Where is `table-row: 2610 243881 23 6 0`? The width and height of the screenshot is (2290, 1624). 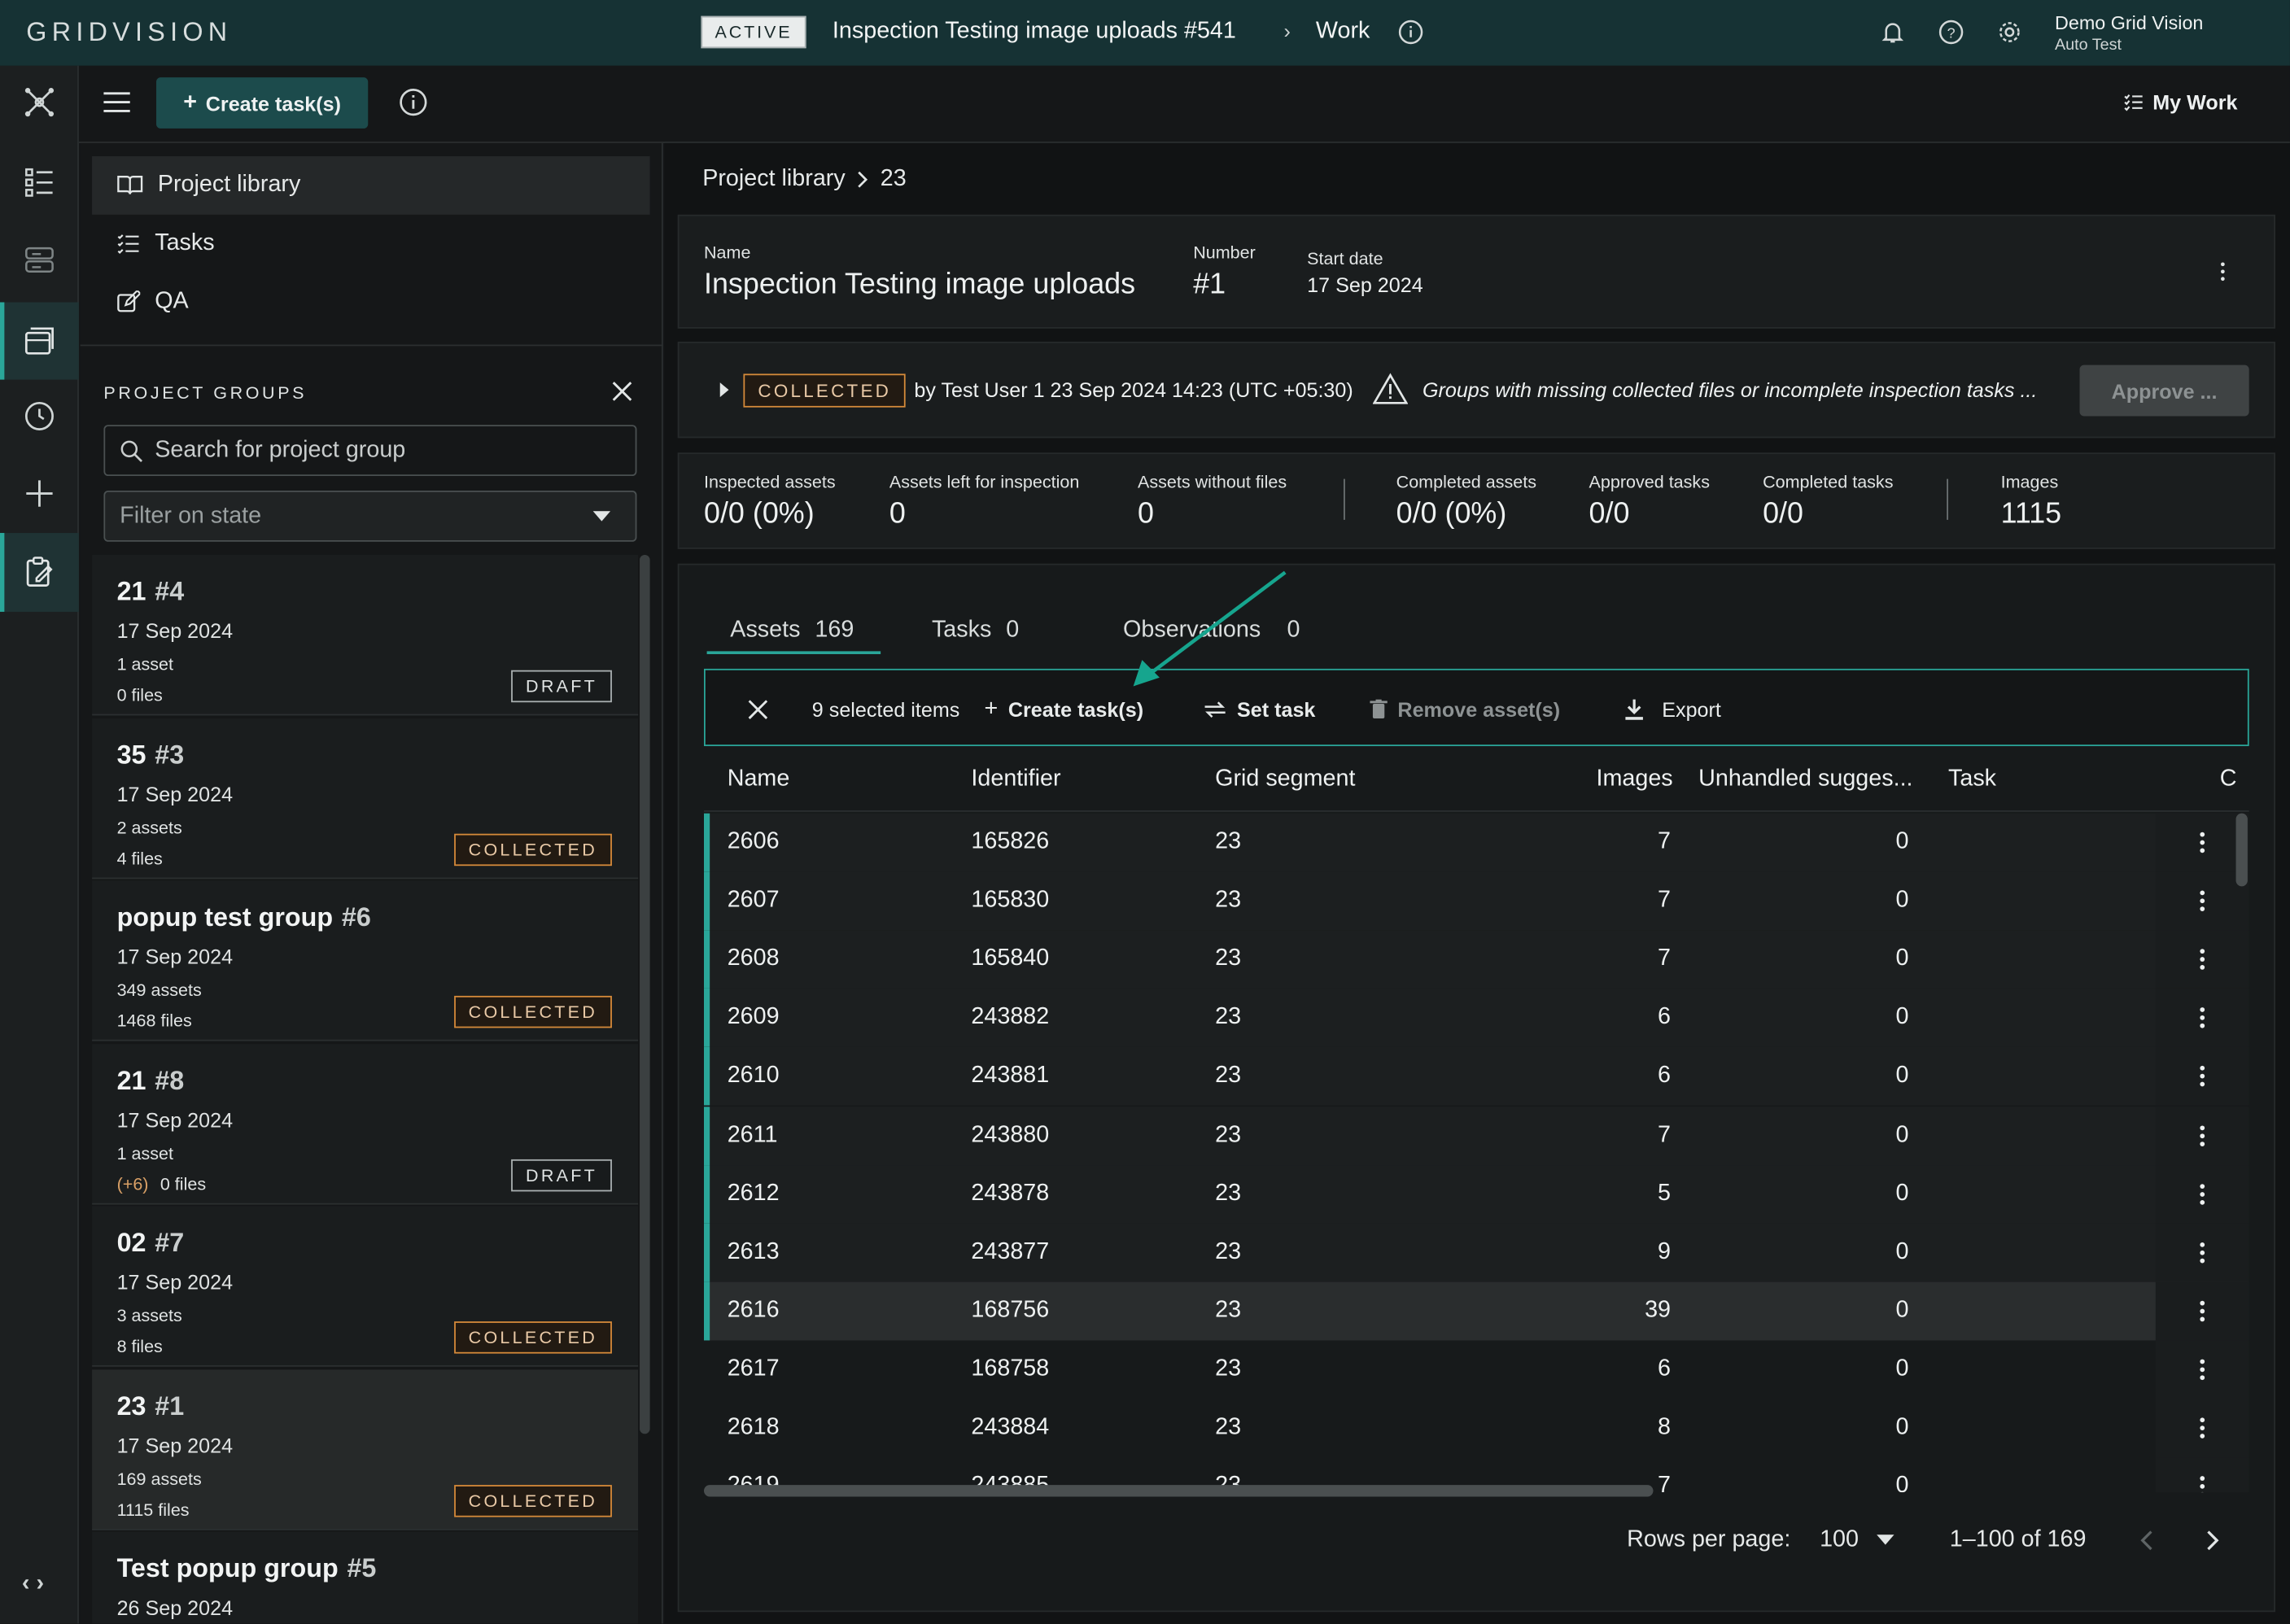 table-row: 2610 243881 23 6 0 is located at coordinates (1476, 1077).